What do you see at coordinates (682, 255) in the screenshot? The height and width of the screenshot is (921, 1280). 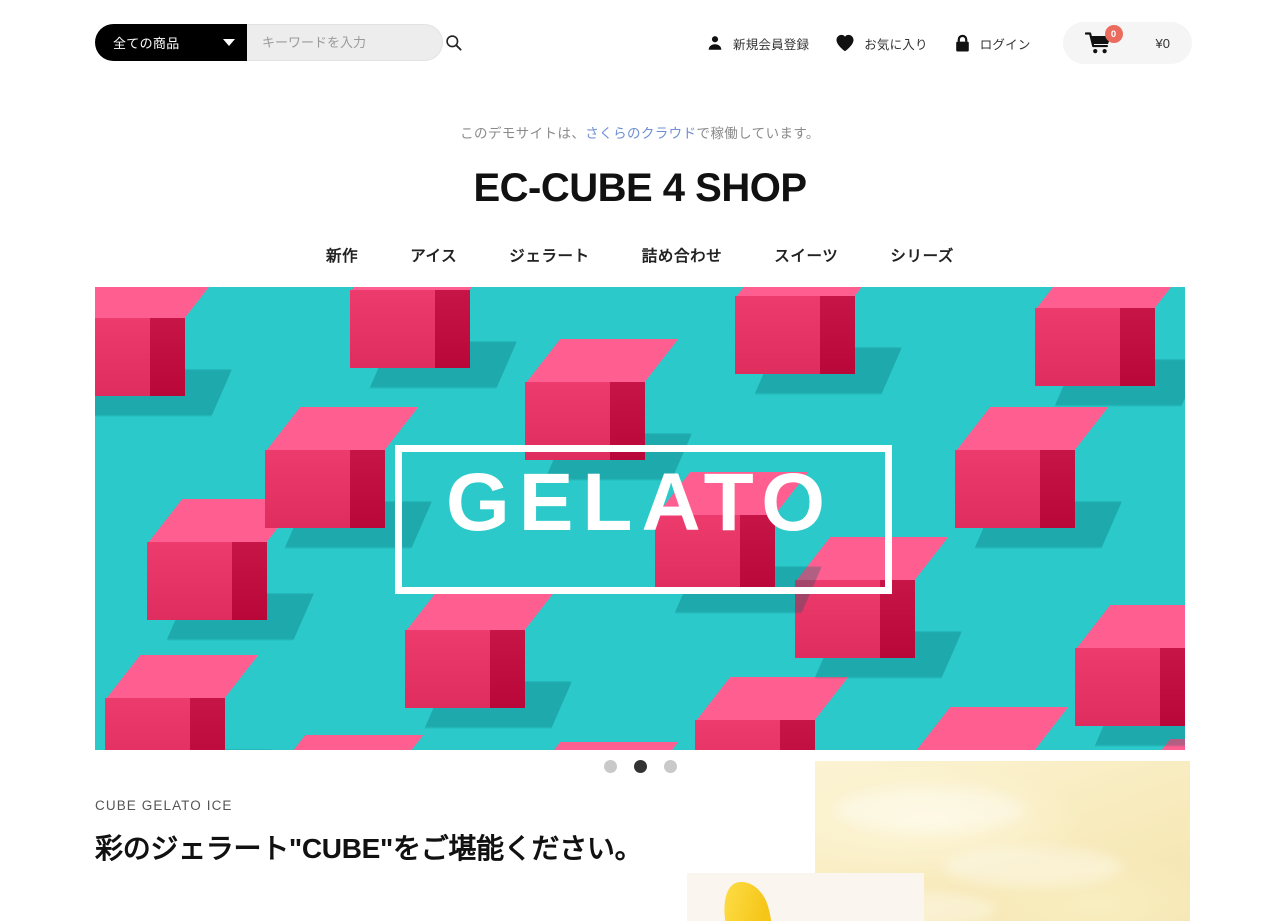 I see `category-nav-item-assort: 詰め合わせ` at bounding box center [682, 255].